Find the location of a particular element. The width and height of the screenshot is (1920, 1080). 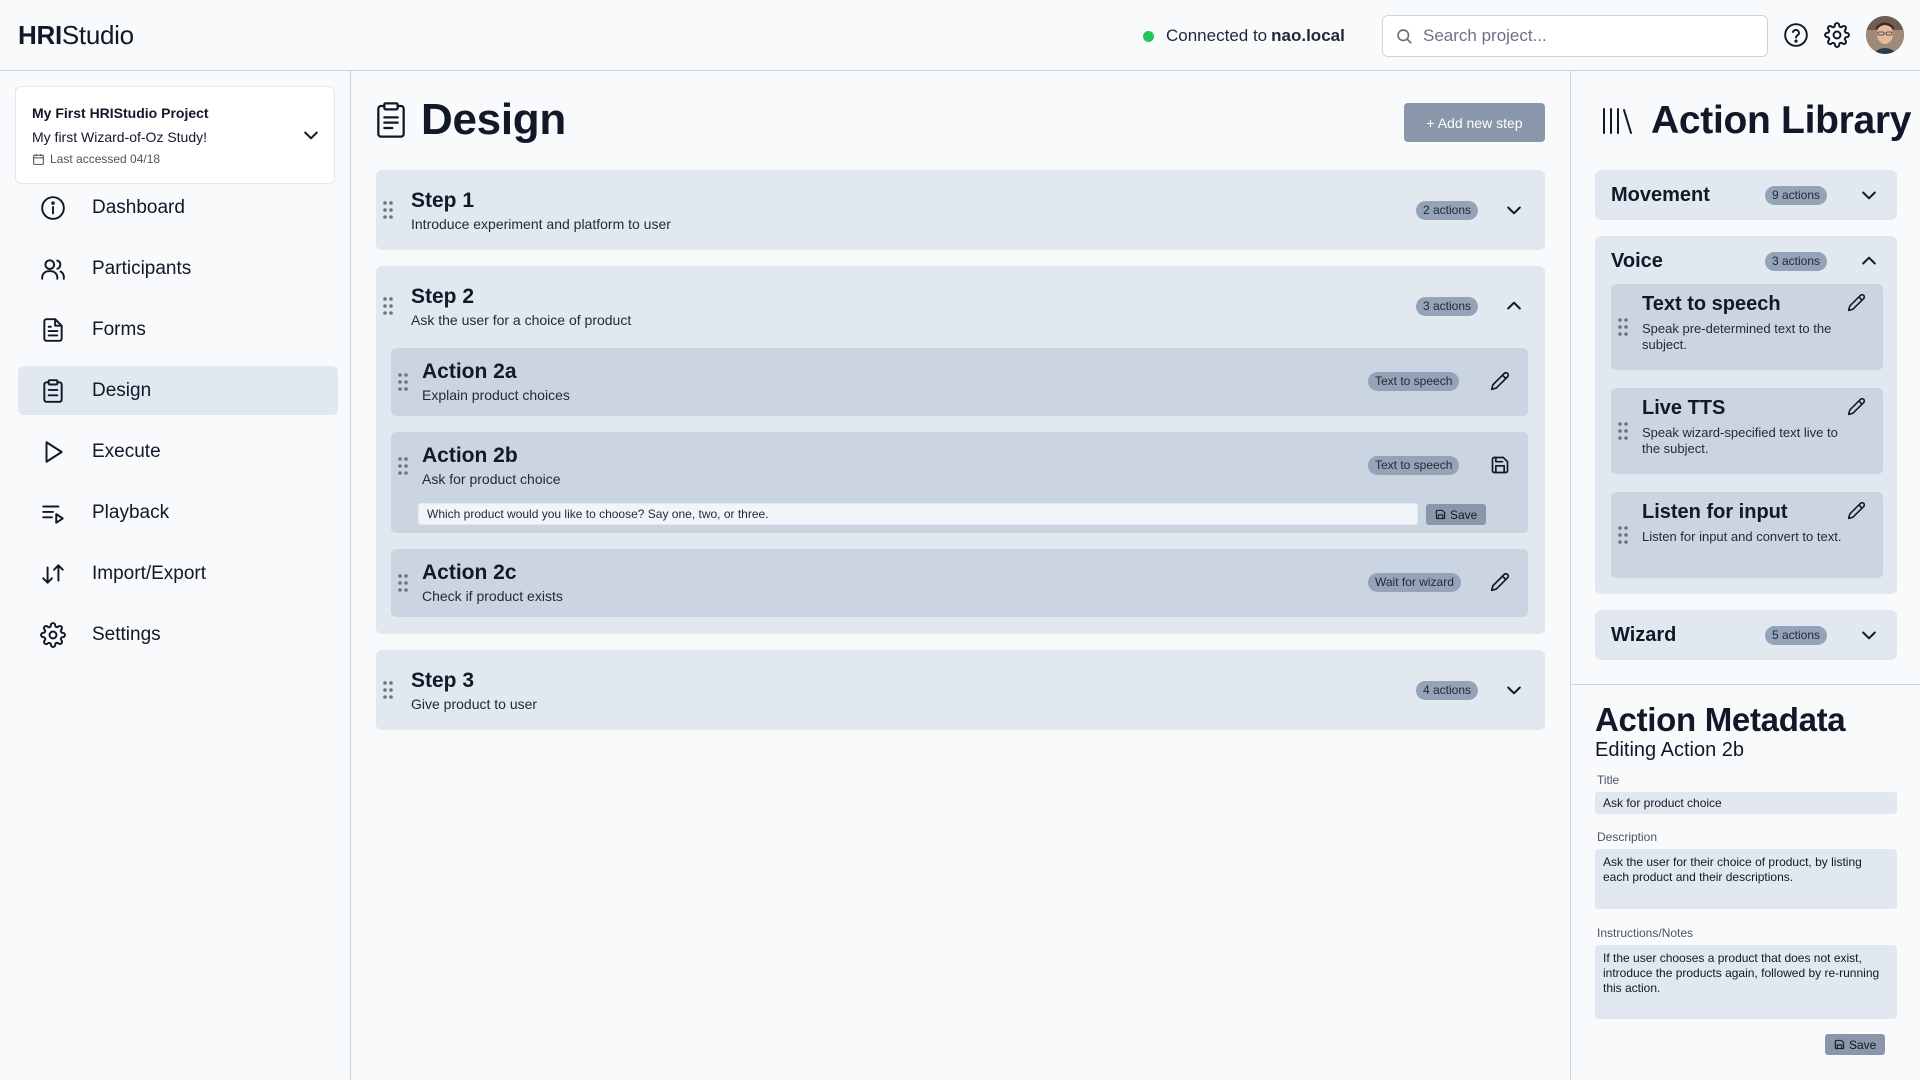

category-movement: Movement 9 actions is located at coordinates (1746, 195).